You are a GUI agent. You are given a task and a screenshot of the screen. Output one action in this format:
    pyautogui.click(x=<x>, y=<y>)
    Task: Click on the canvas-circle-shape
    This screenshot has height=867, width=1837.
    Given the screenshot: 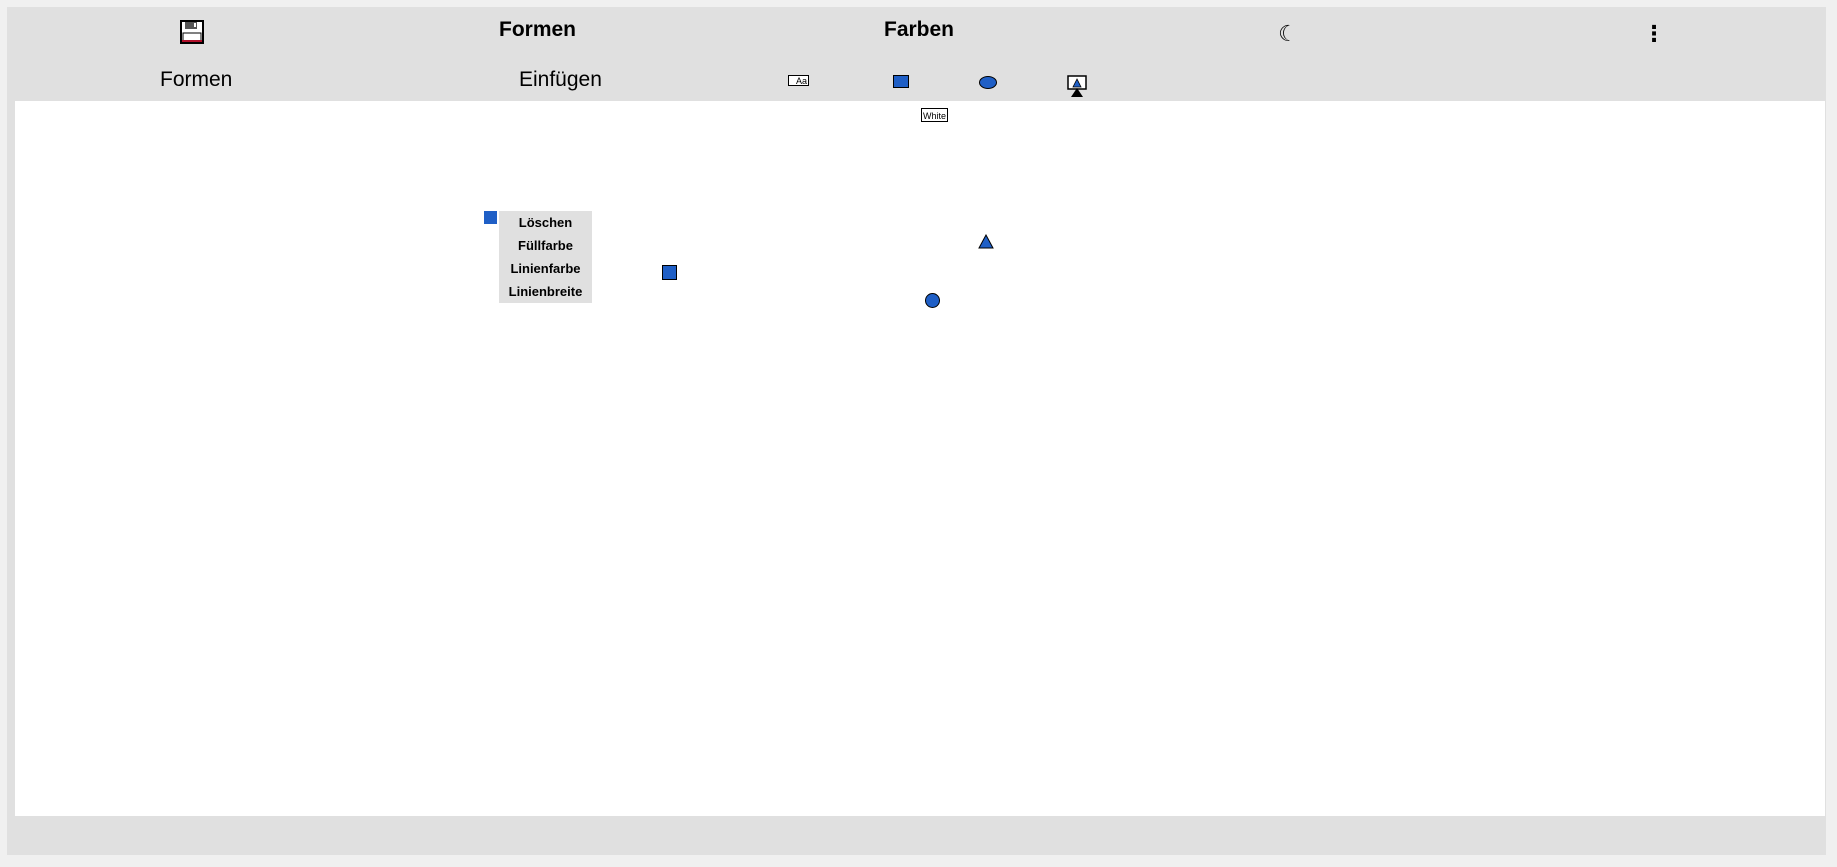 What is the action you would take?
    pyautogui.click(x=932, y=300)
    